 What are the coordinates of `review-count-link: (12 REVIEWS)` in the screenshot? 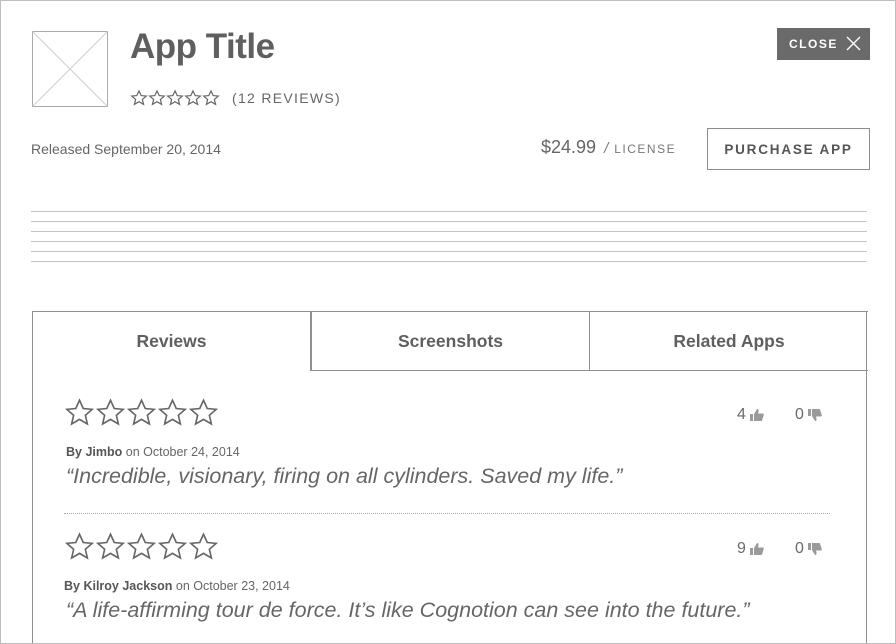 It's located at (286, 98).